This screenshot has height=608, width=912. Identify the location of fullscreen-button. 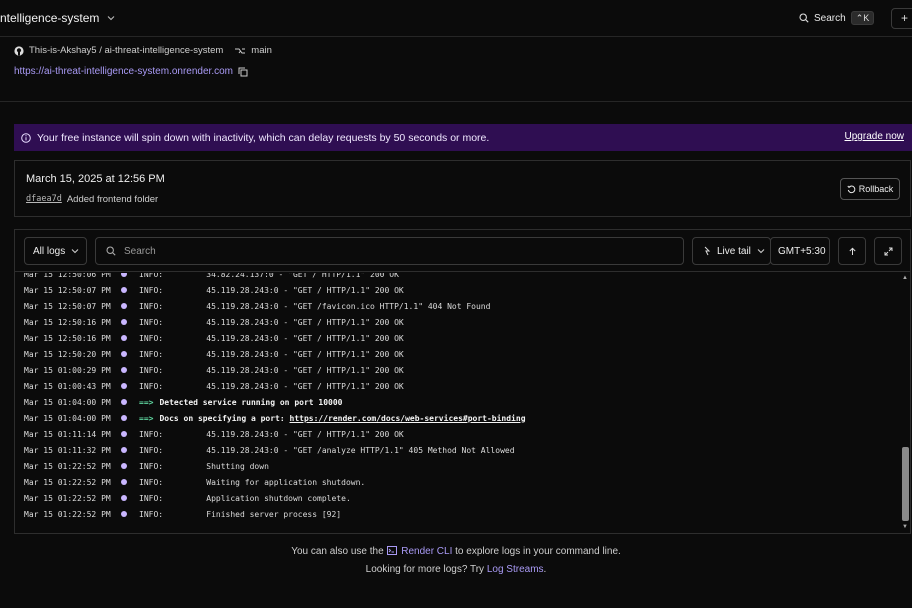
(888, 251).